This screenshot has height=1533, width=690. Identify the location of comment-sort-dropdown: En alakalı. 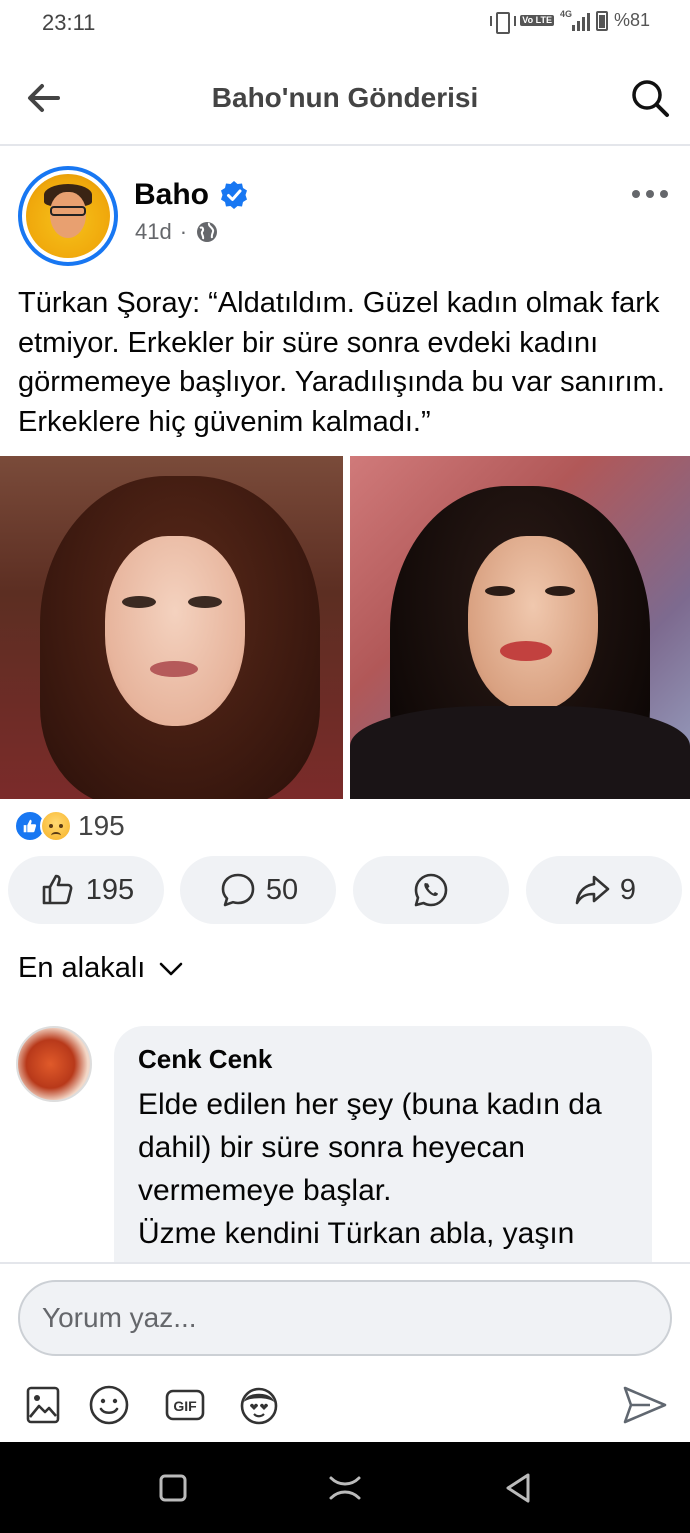
(101, 968).